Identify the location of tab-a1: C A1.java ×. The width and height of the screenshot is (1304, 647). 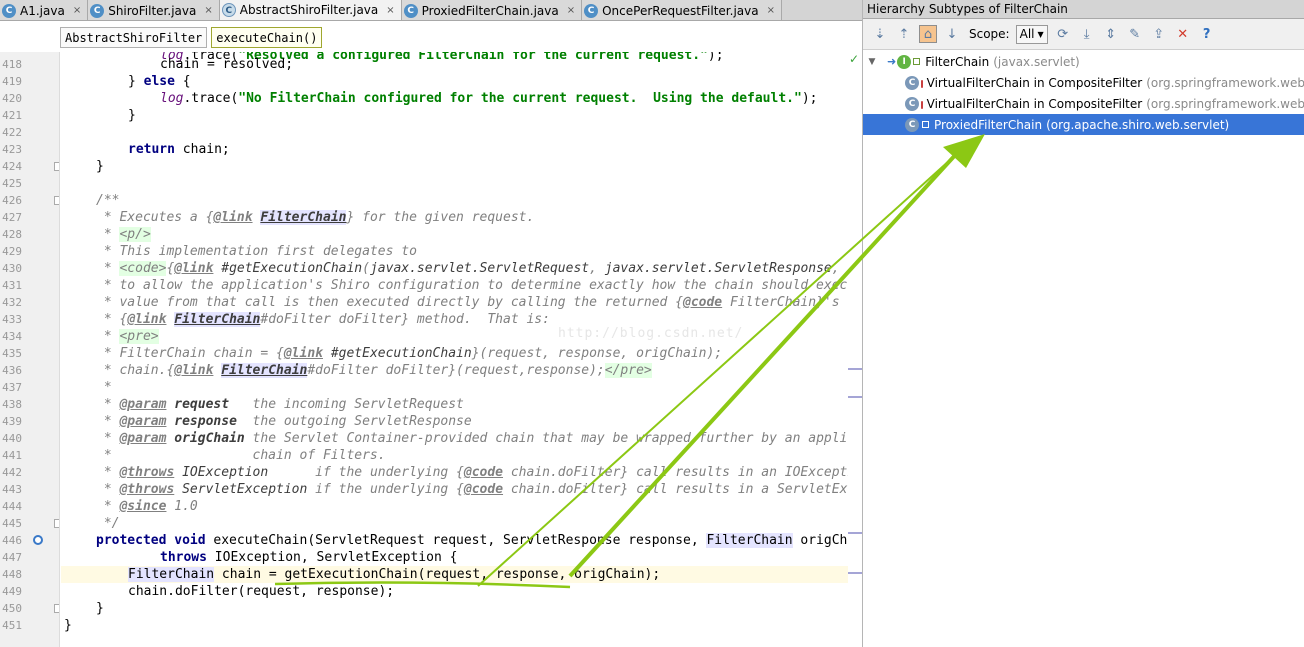
(44, 10).